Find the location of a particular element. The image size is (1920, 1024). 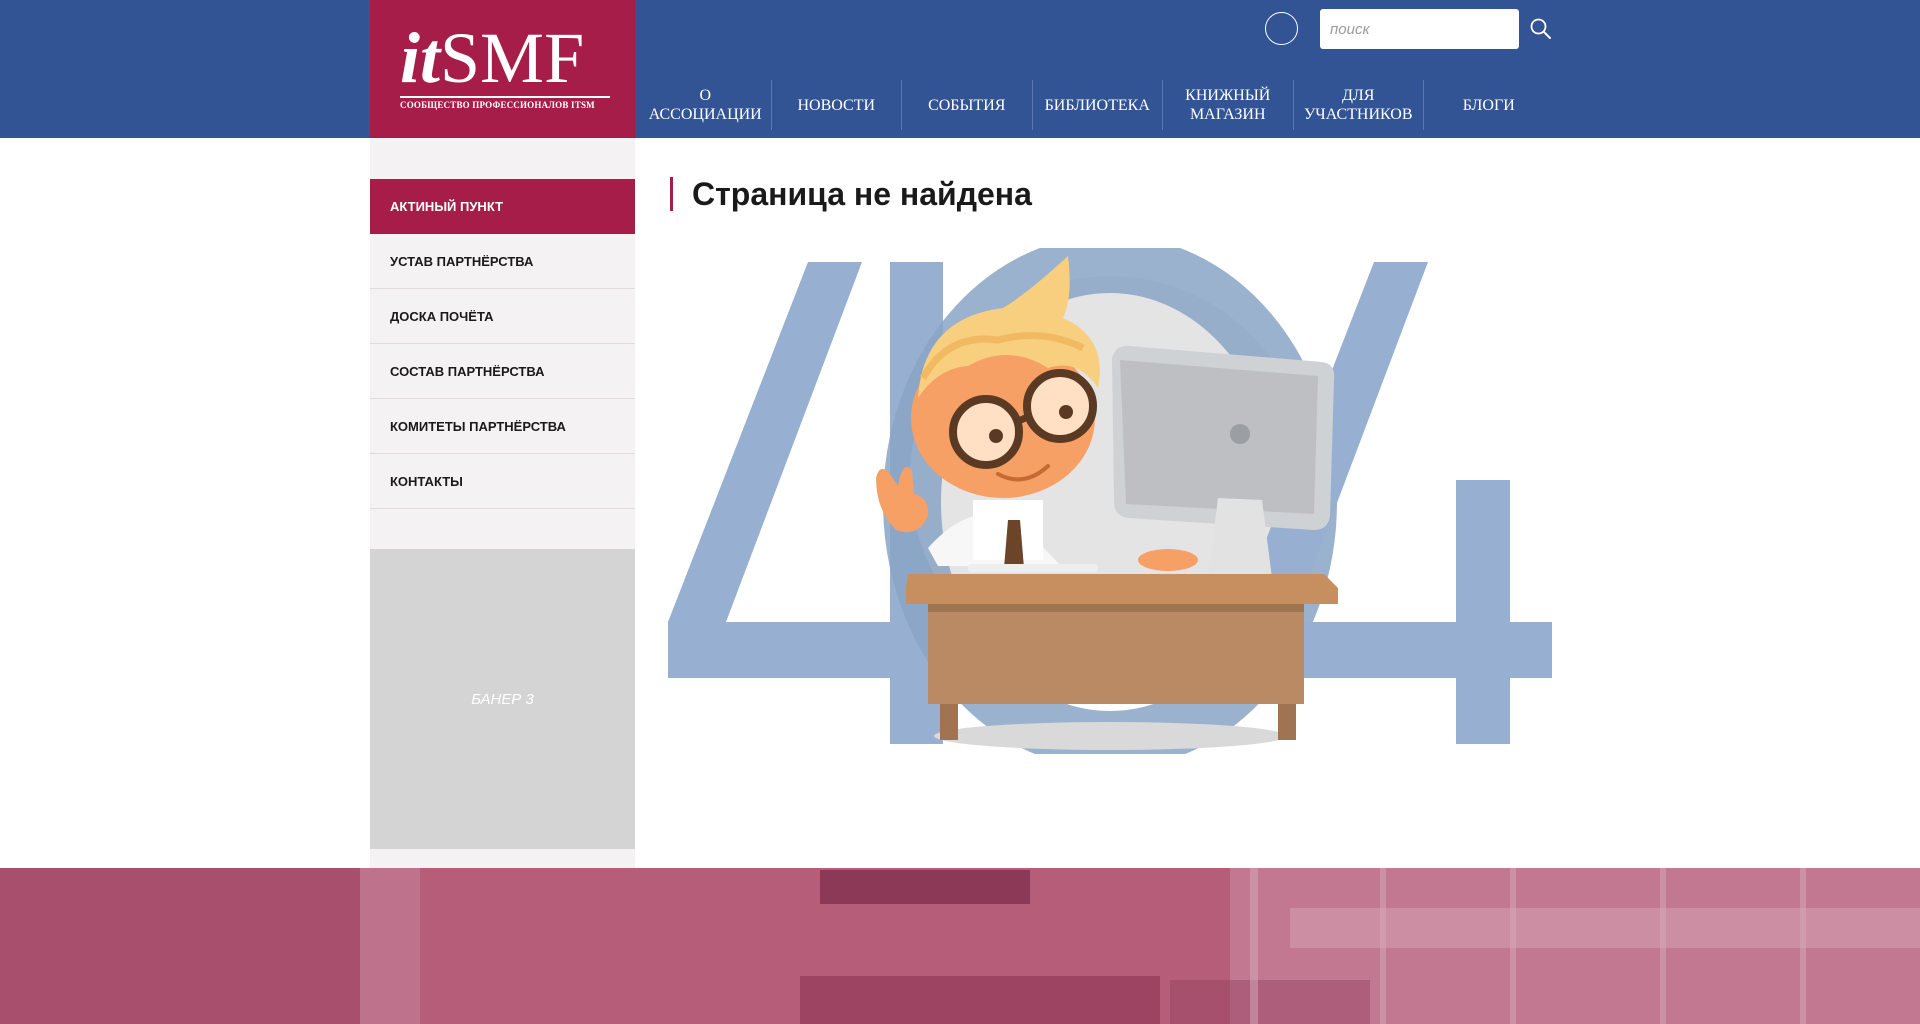

nav-item-library: БИБЛИОТЕКА is located at coordinates (1097, 105).